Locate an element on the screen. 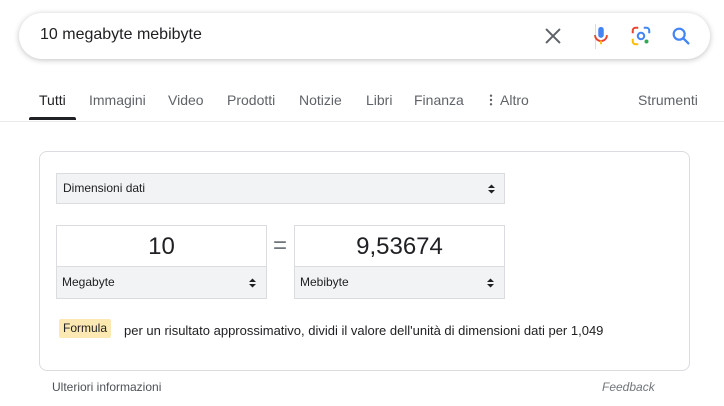 The image size is (724, 406). search-input: 10 megabyte mebibyte is located at coordinates (121, 35).